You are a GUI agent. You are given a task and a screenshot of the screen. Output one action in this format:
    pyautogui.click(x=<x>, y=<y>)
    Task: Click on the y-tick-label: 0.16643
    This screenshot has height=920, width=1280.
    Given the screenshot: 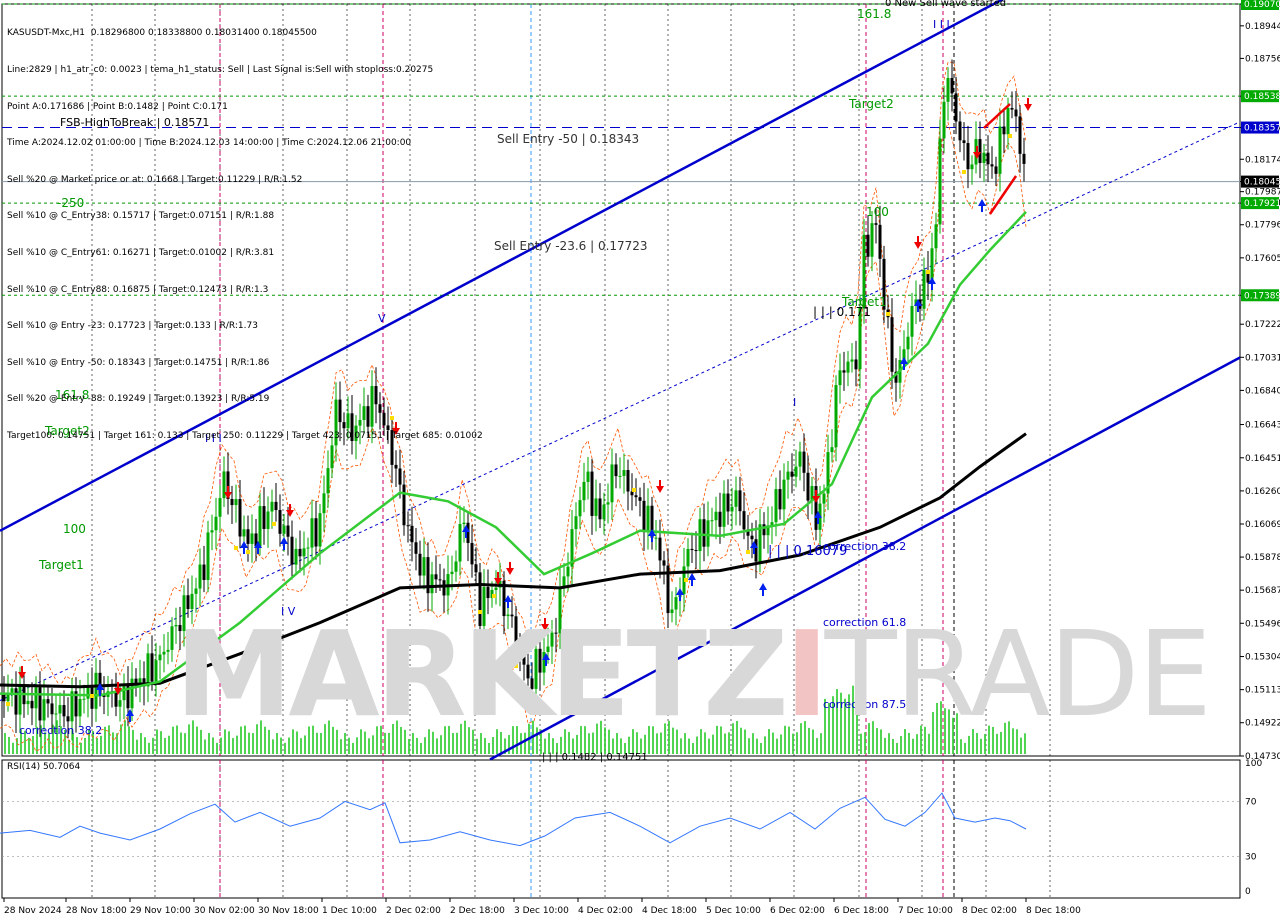 What is the action you would take?
    pyautogui.click(x=1262, y=426)
    